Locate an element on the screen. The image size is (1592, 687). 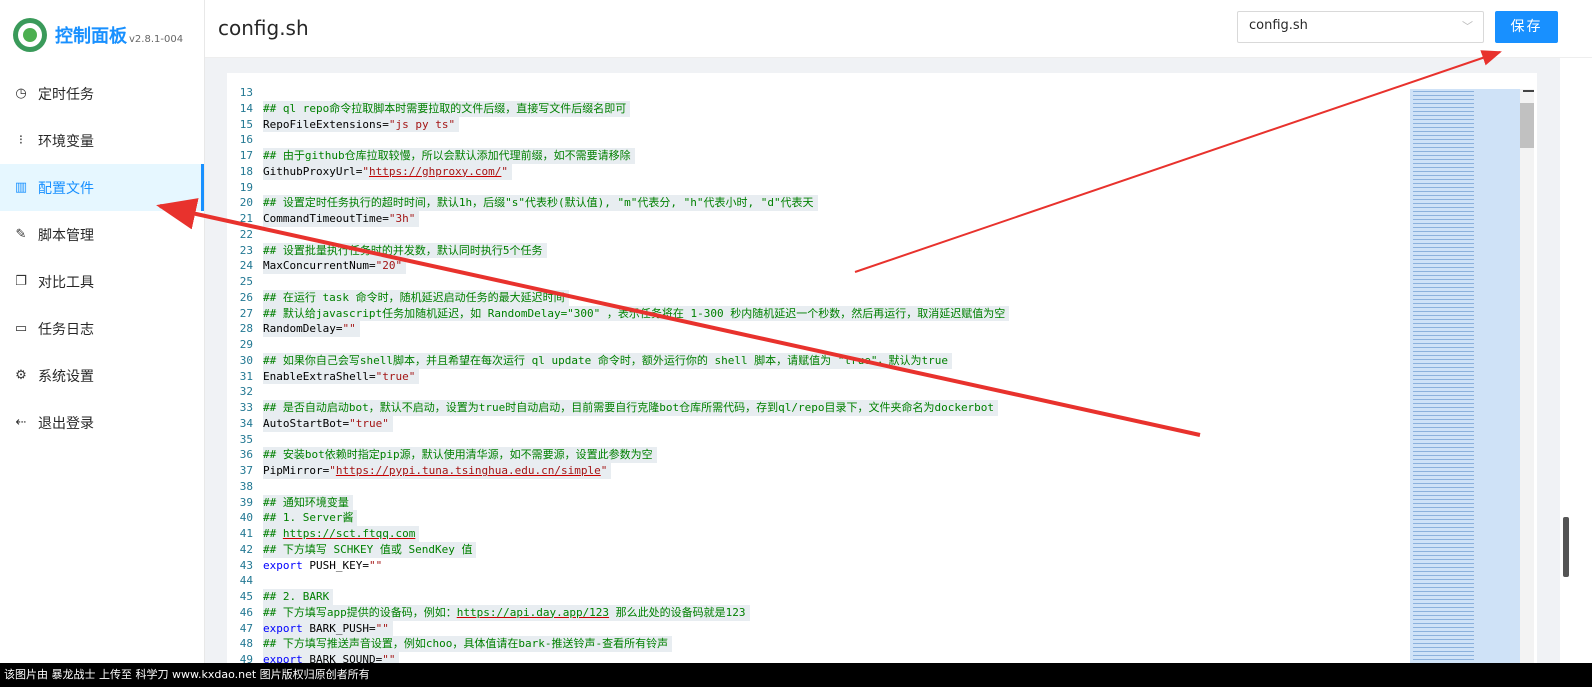
arrow-to-save is located at coordinates (1178, 161).